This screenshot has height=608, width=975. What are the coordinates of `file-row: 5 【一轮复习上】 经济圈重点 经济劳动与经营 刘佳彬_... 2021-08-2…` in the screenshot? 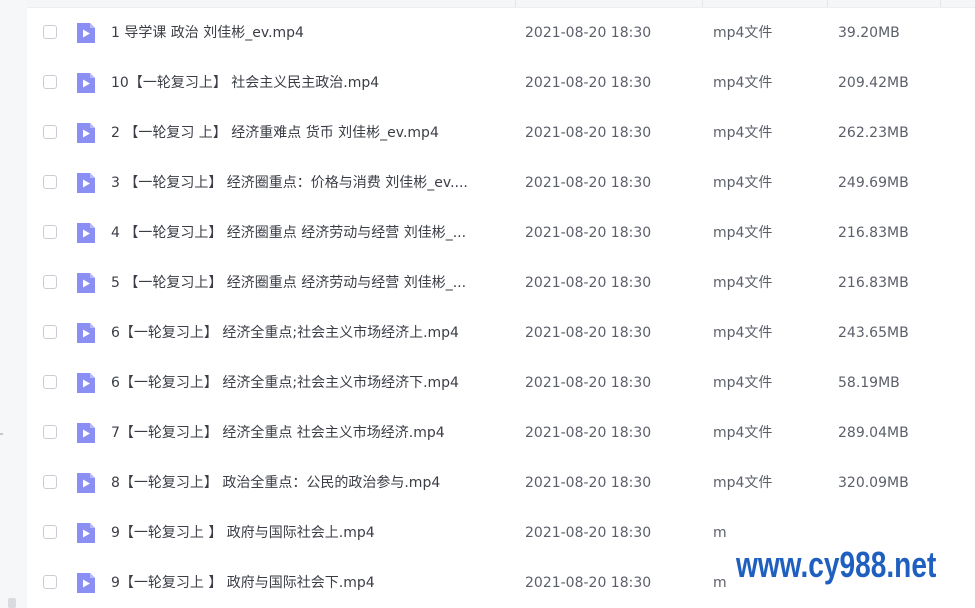 It's located at (501, 283).